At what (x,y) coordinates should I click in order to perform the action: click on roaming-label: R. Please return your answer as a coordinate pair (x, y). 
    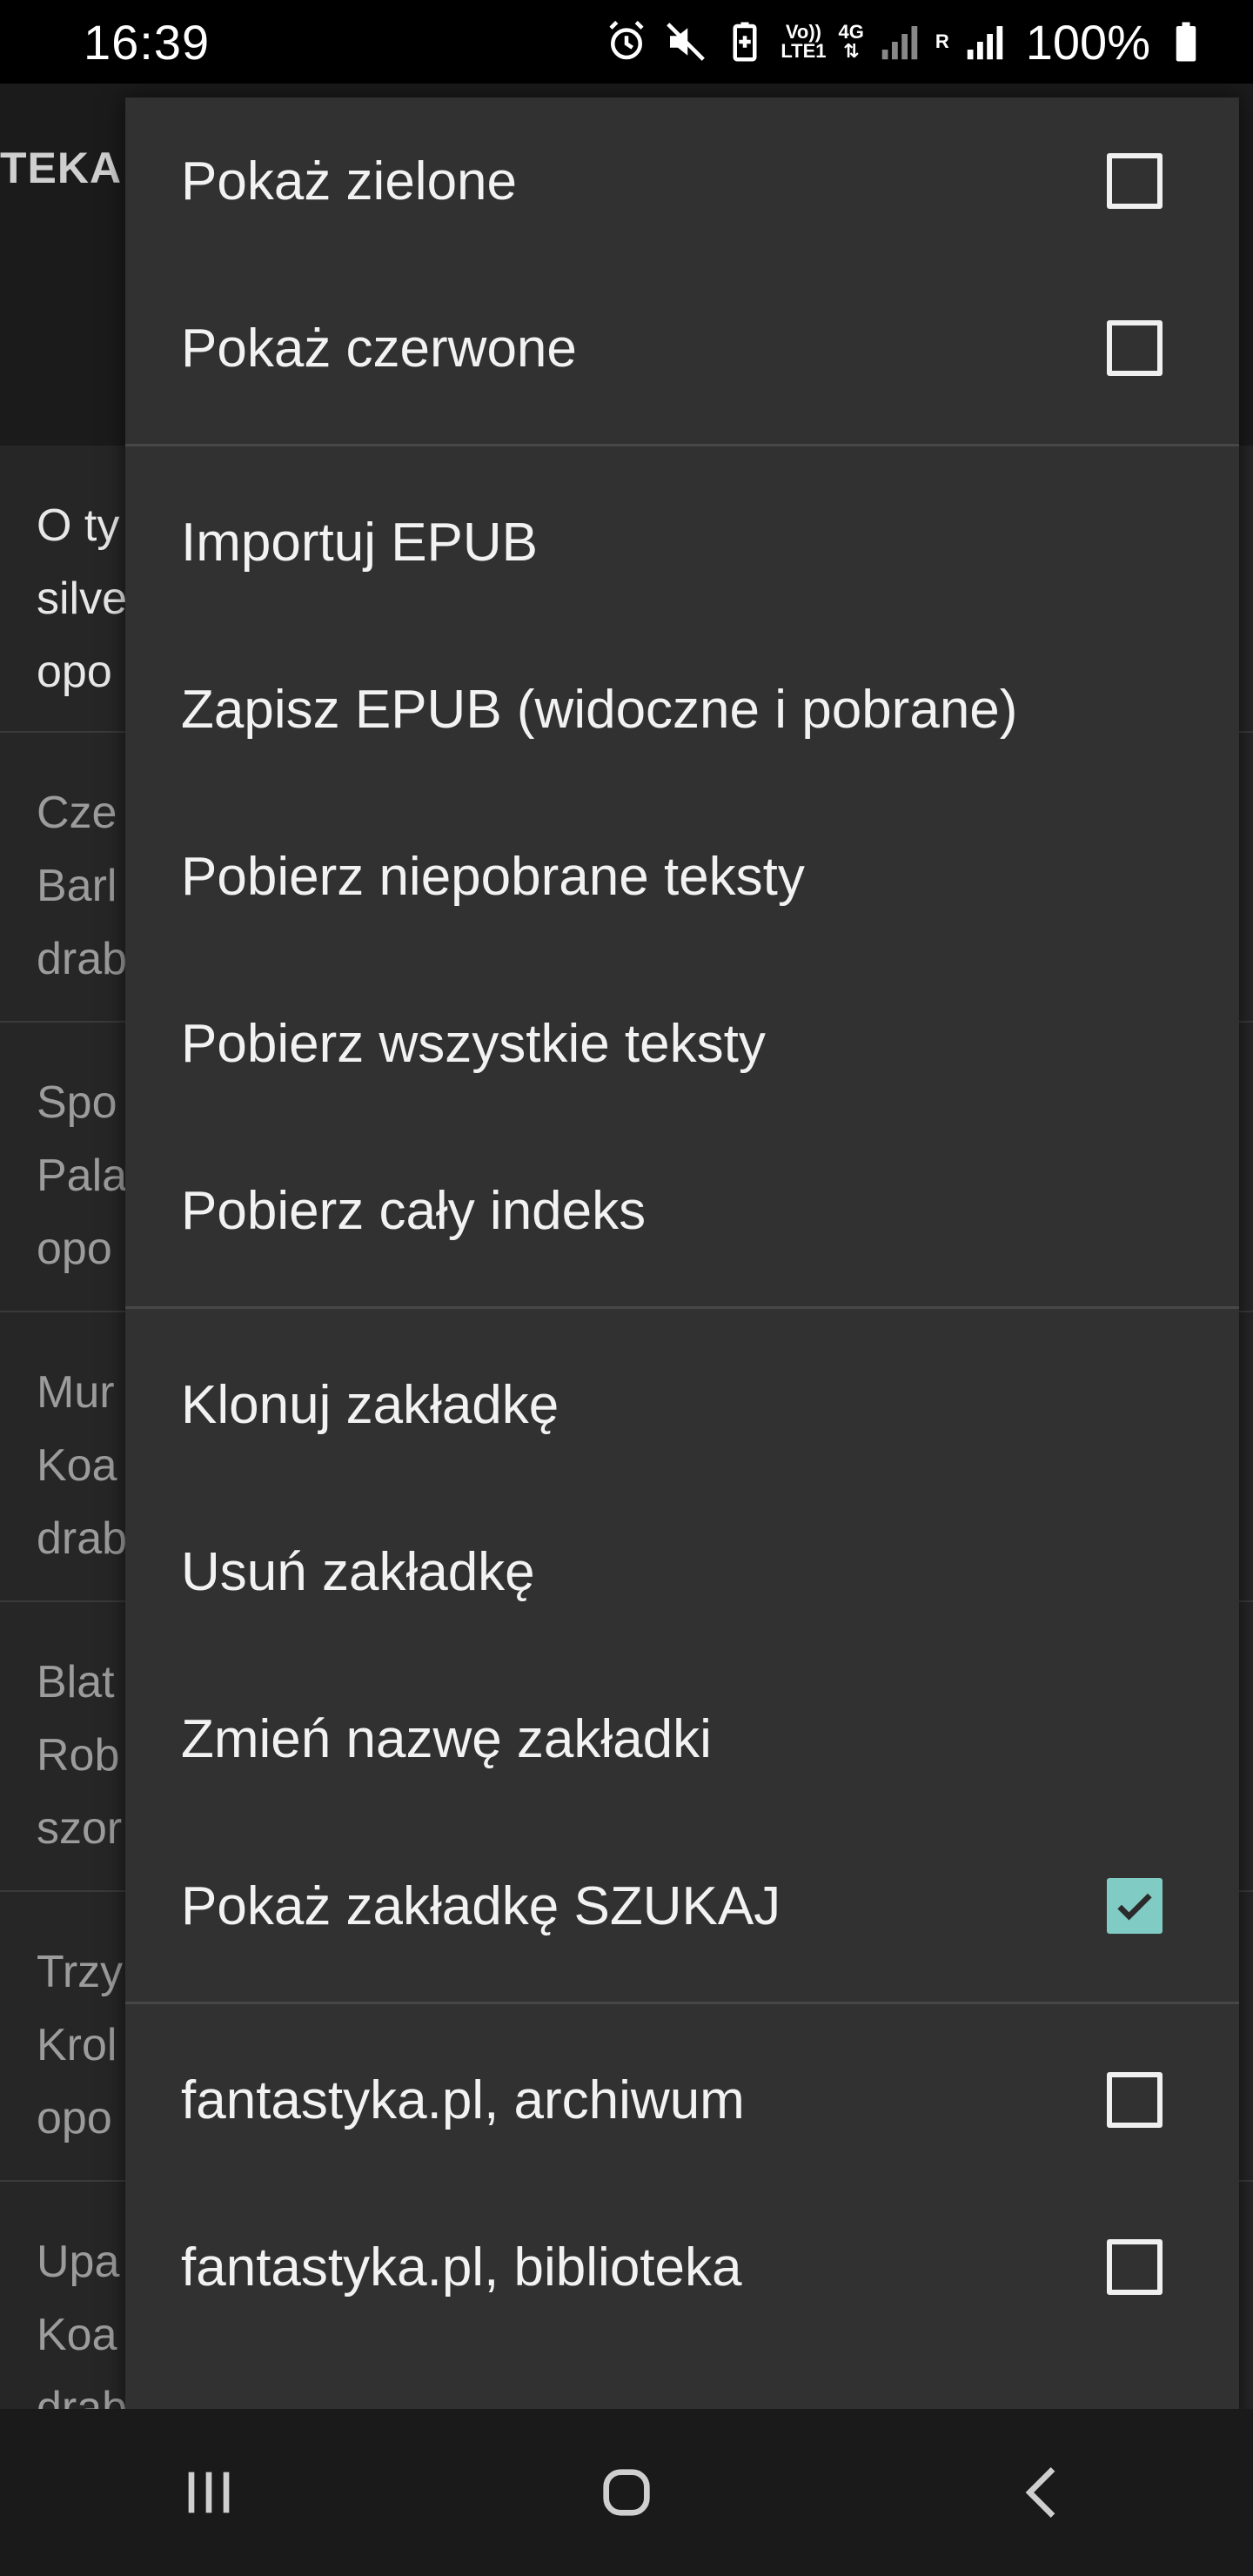
    Looking at the image, I should click on (942, 41).